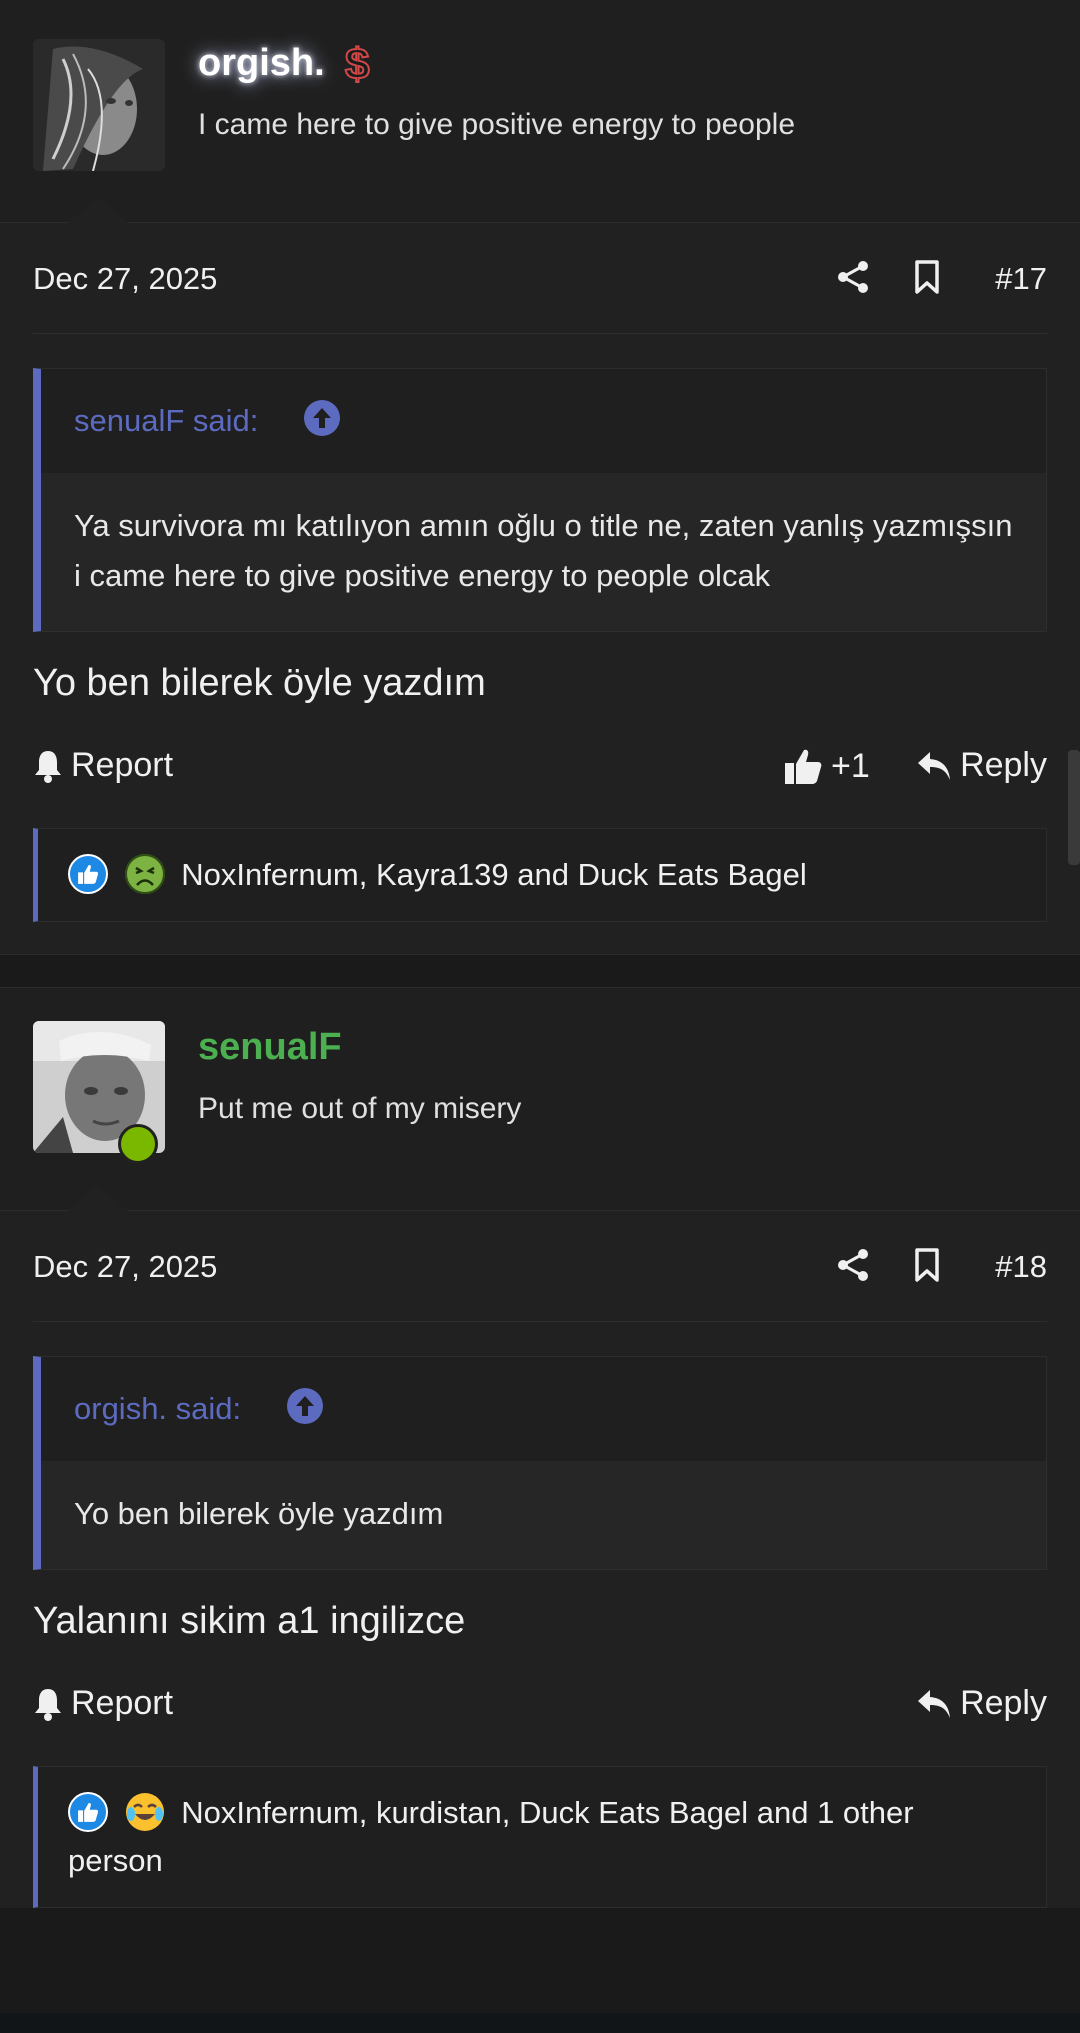 Image resolution: width=1080 pixels, height=2033 pixels. What do you see at coordinates (1021, 1267) in the screenshot?
I see `post-number: #18` at bounding box center [1021, 1267].